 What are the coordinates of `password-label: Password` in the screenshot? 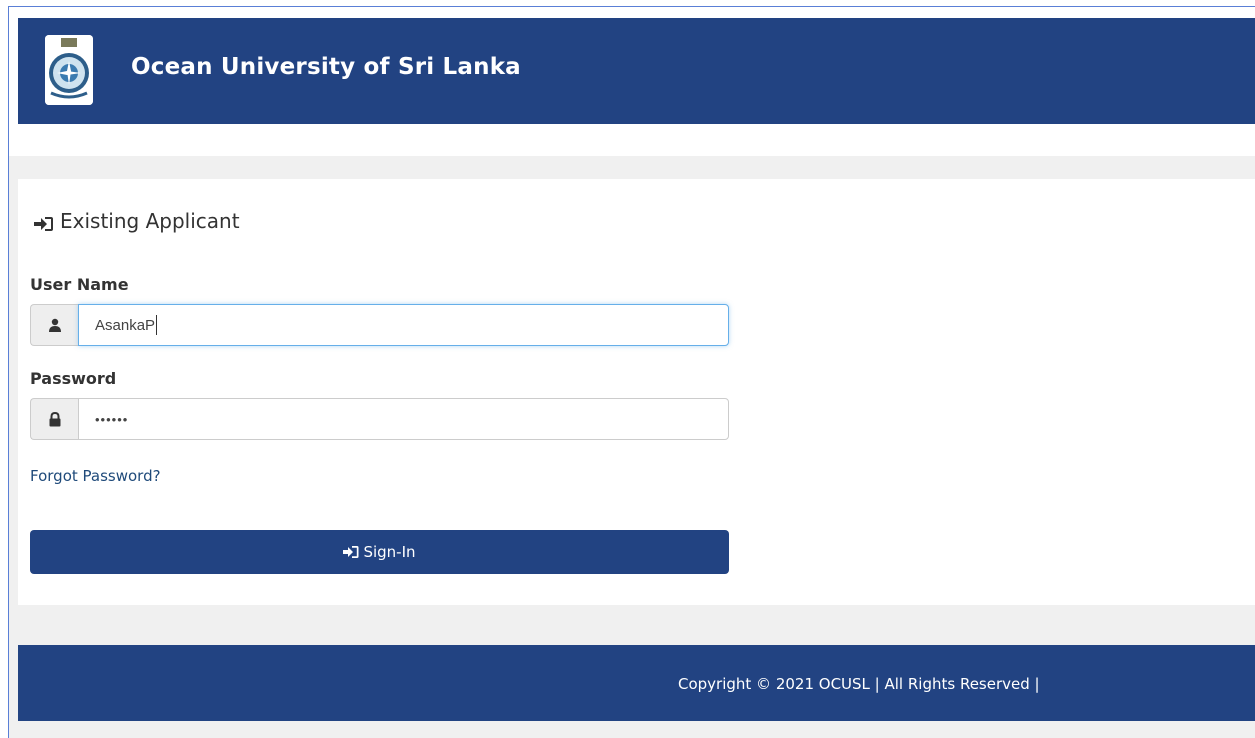 It's located at (73, 378).